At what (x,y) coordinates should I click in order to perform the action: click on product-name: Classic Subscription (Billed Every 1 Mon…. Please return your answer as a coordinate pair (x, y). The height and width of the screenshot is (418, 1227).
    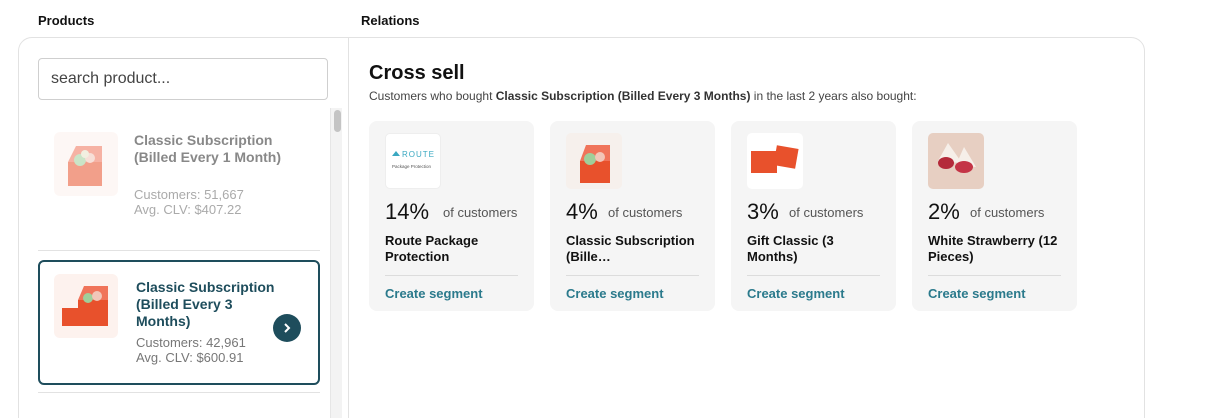
    Looking at the image, I should click on (208, 148).